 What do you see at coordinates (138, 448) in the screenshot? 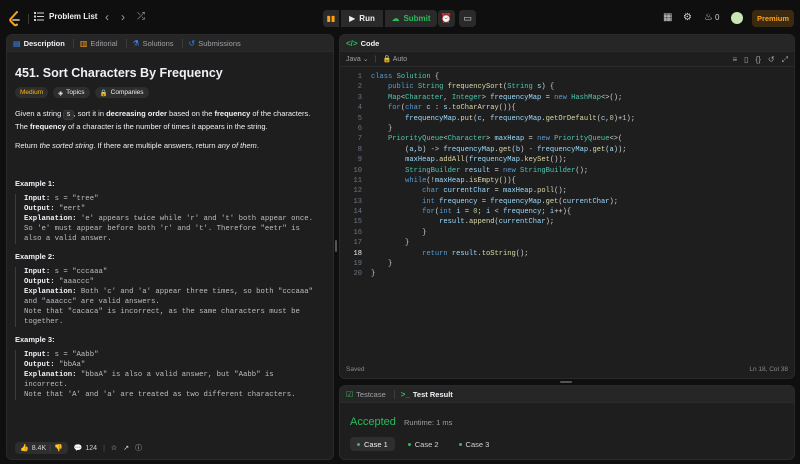
I see `help-icon: ⓘ` at bounding box center [138, 448].